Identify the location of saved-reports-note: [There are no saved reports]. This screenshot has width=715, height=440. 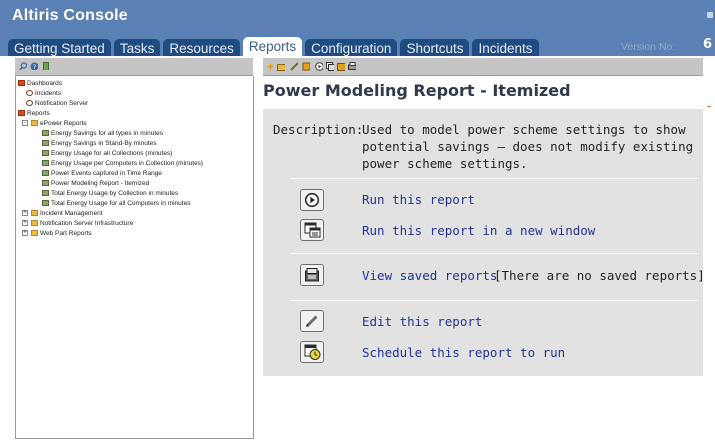
(599, 275).